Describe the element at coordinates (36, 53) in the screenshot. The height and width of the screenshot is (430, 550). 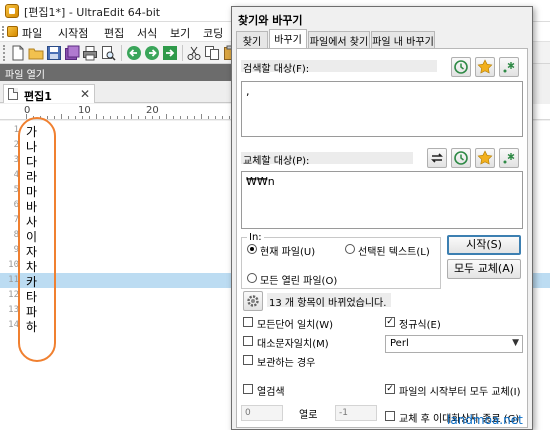
I see `open-folder-icon` at that location.